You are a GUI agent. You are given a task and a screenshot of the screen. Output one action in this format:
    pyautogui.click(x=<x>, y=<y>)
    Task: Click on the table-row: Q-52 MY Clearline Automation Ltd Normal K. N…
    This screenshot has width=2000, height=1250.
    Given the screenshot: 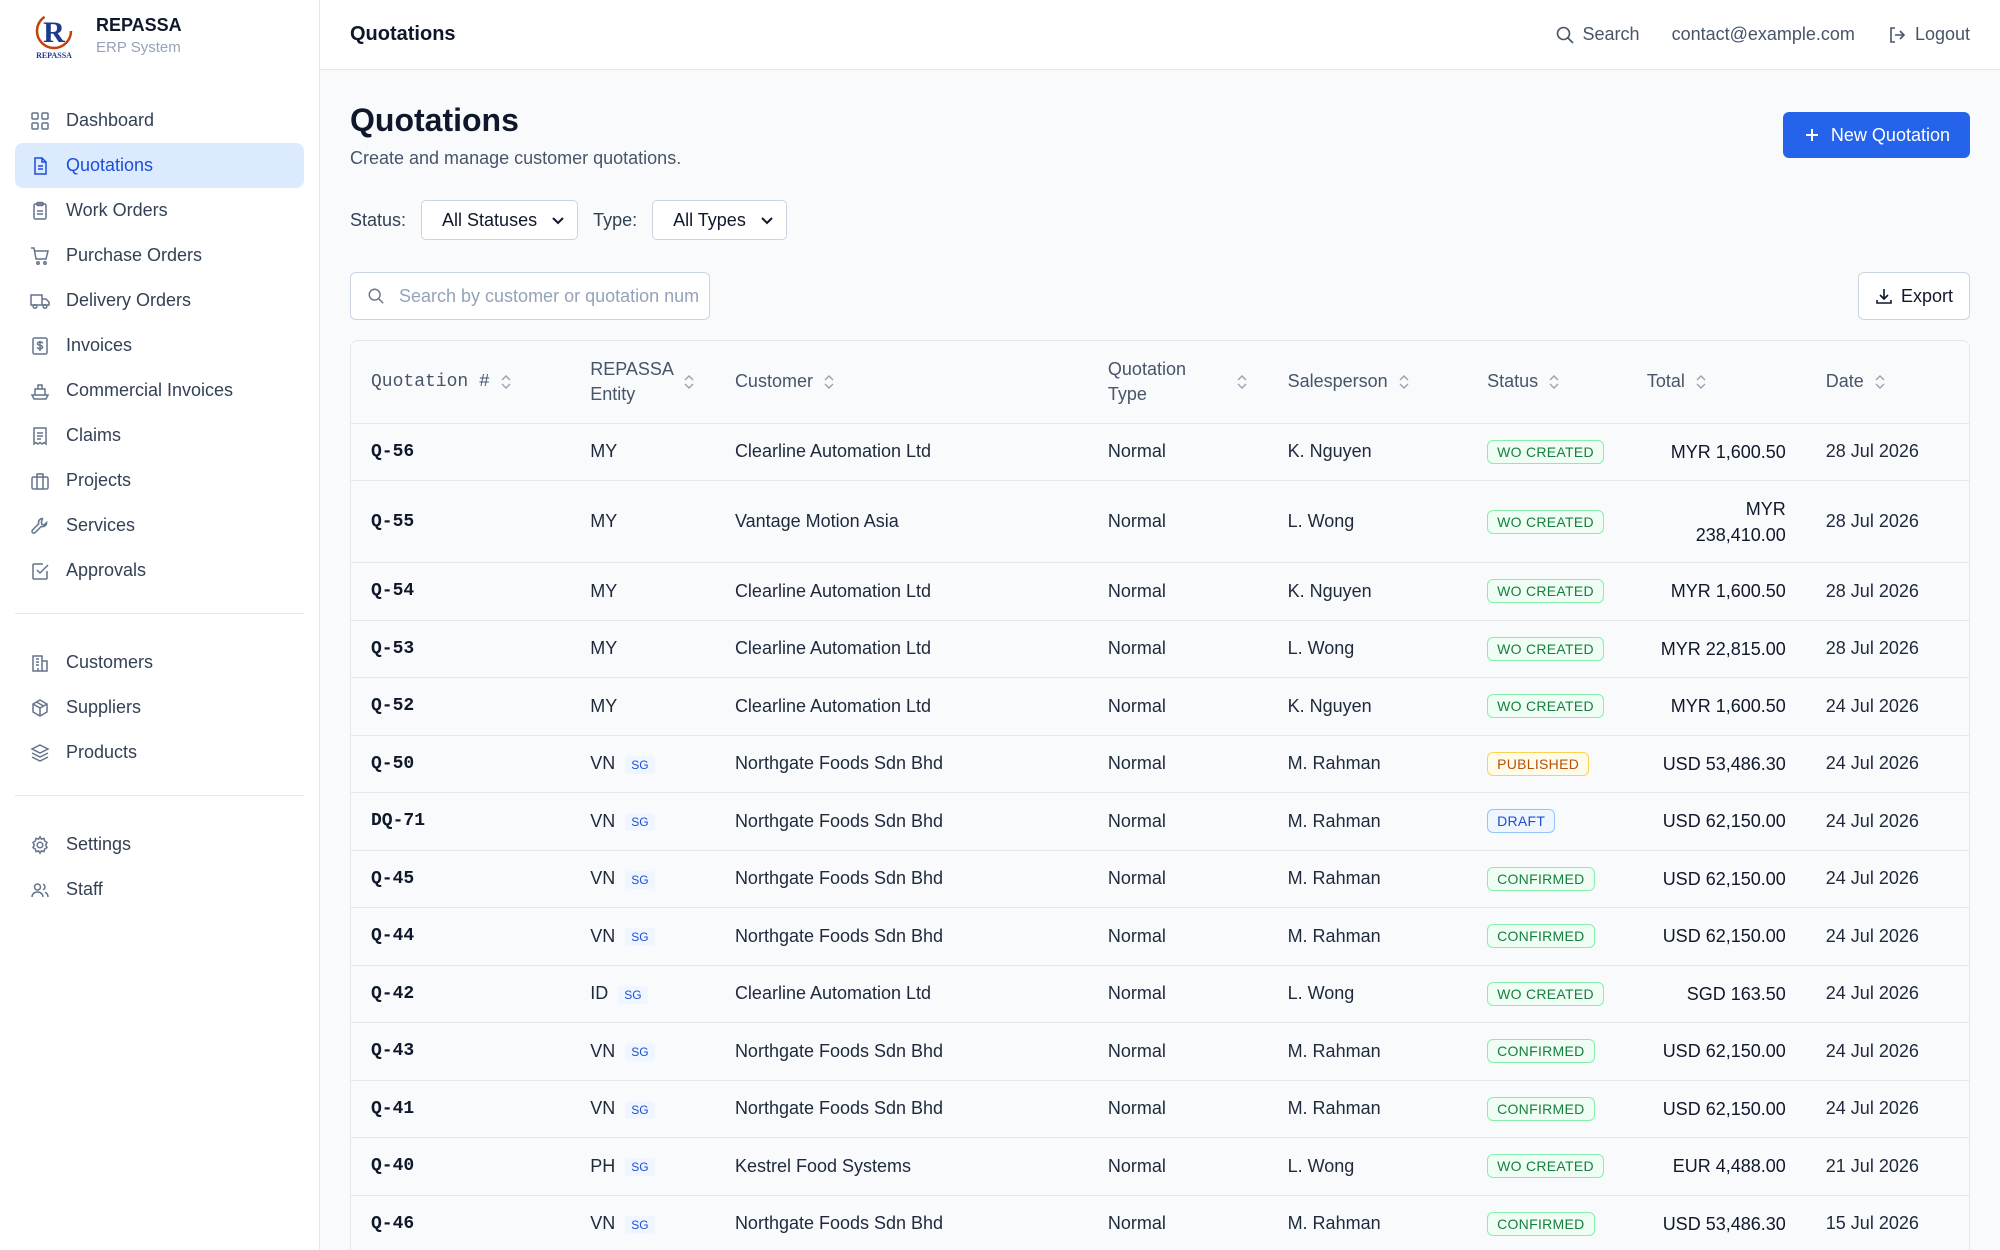 What is the action you would take?
    pyautogui.click(x=1160, y=706)
    